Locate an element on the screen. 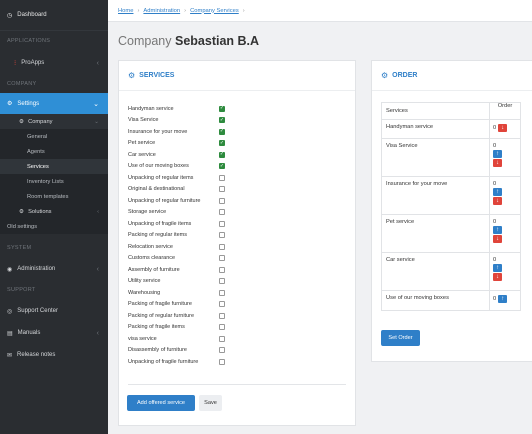  order-row: Pet service 0 ↑ ↓ is located at coordinates (451, 234).